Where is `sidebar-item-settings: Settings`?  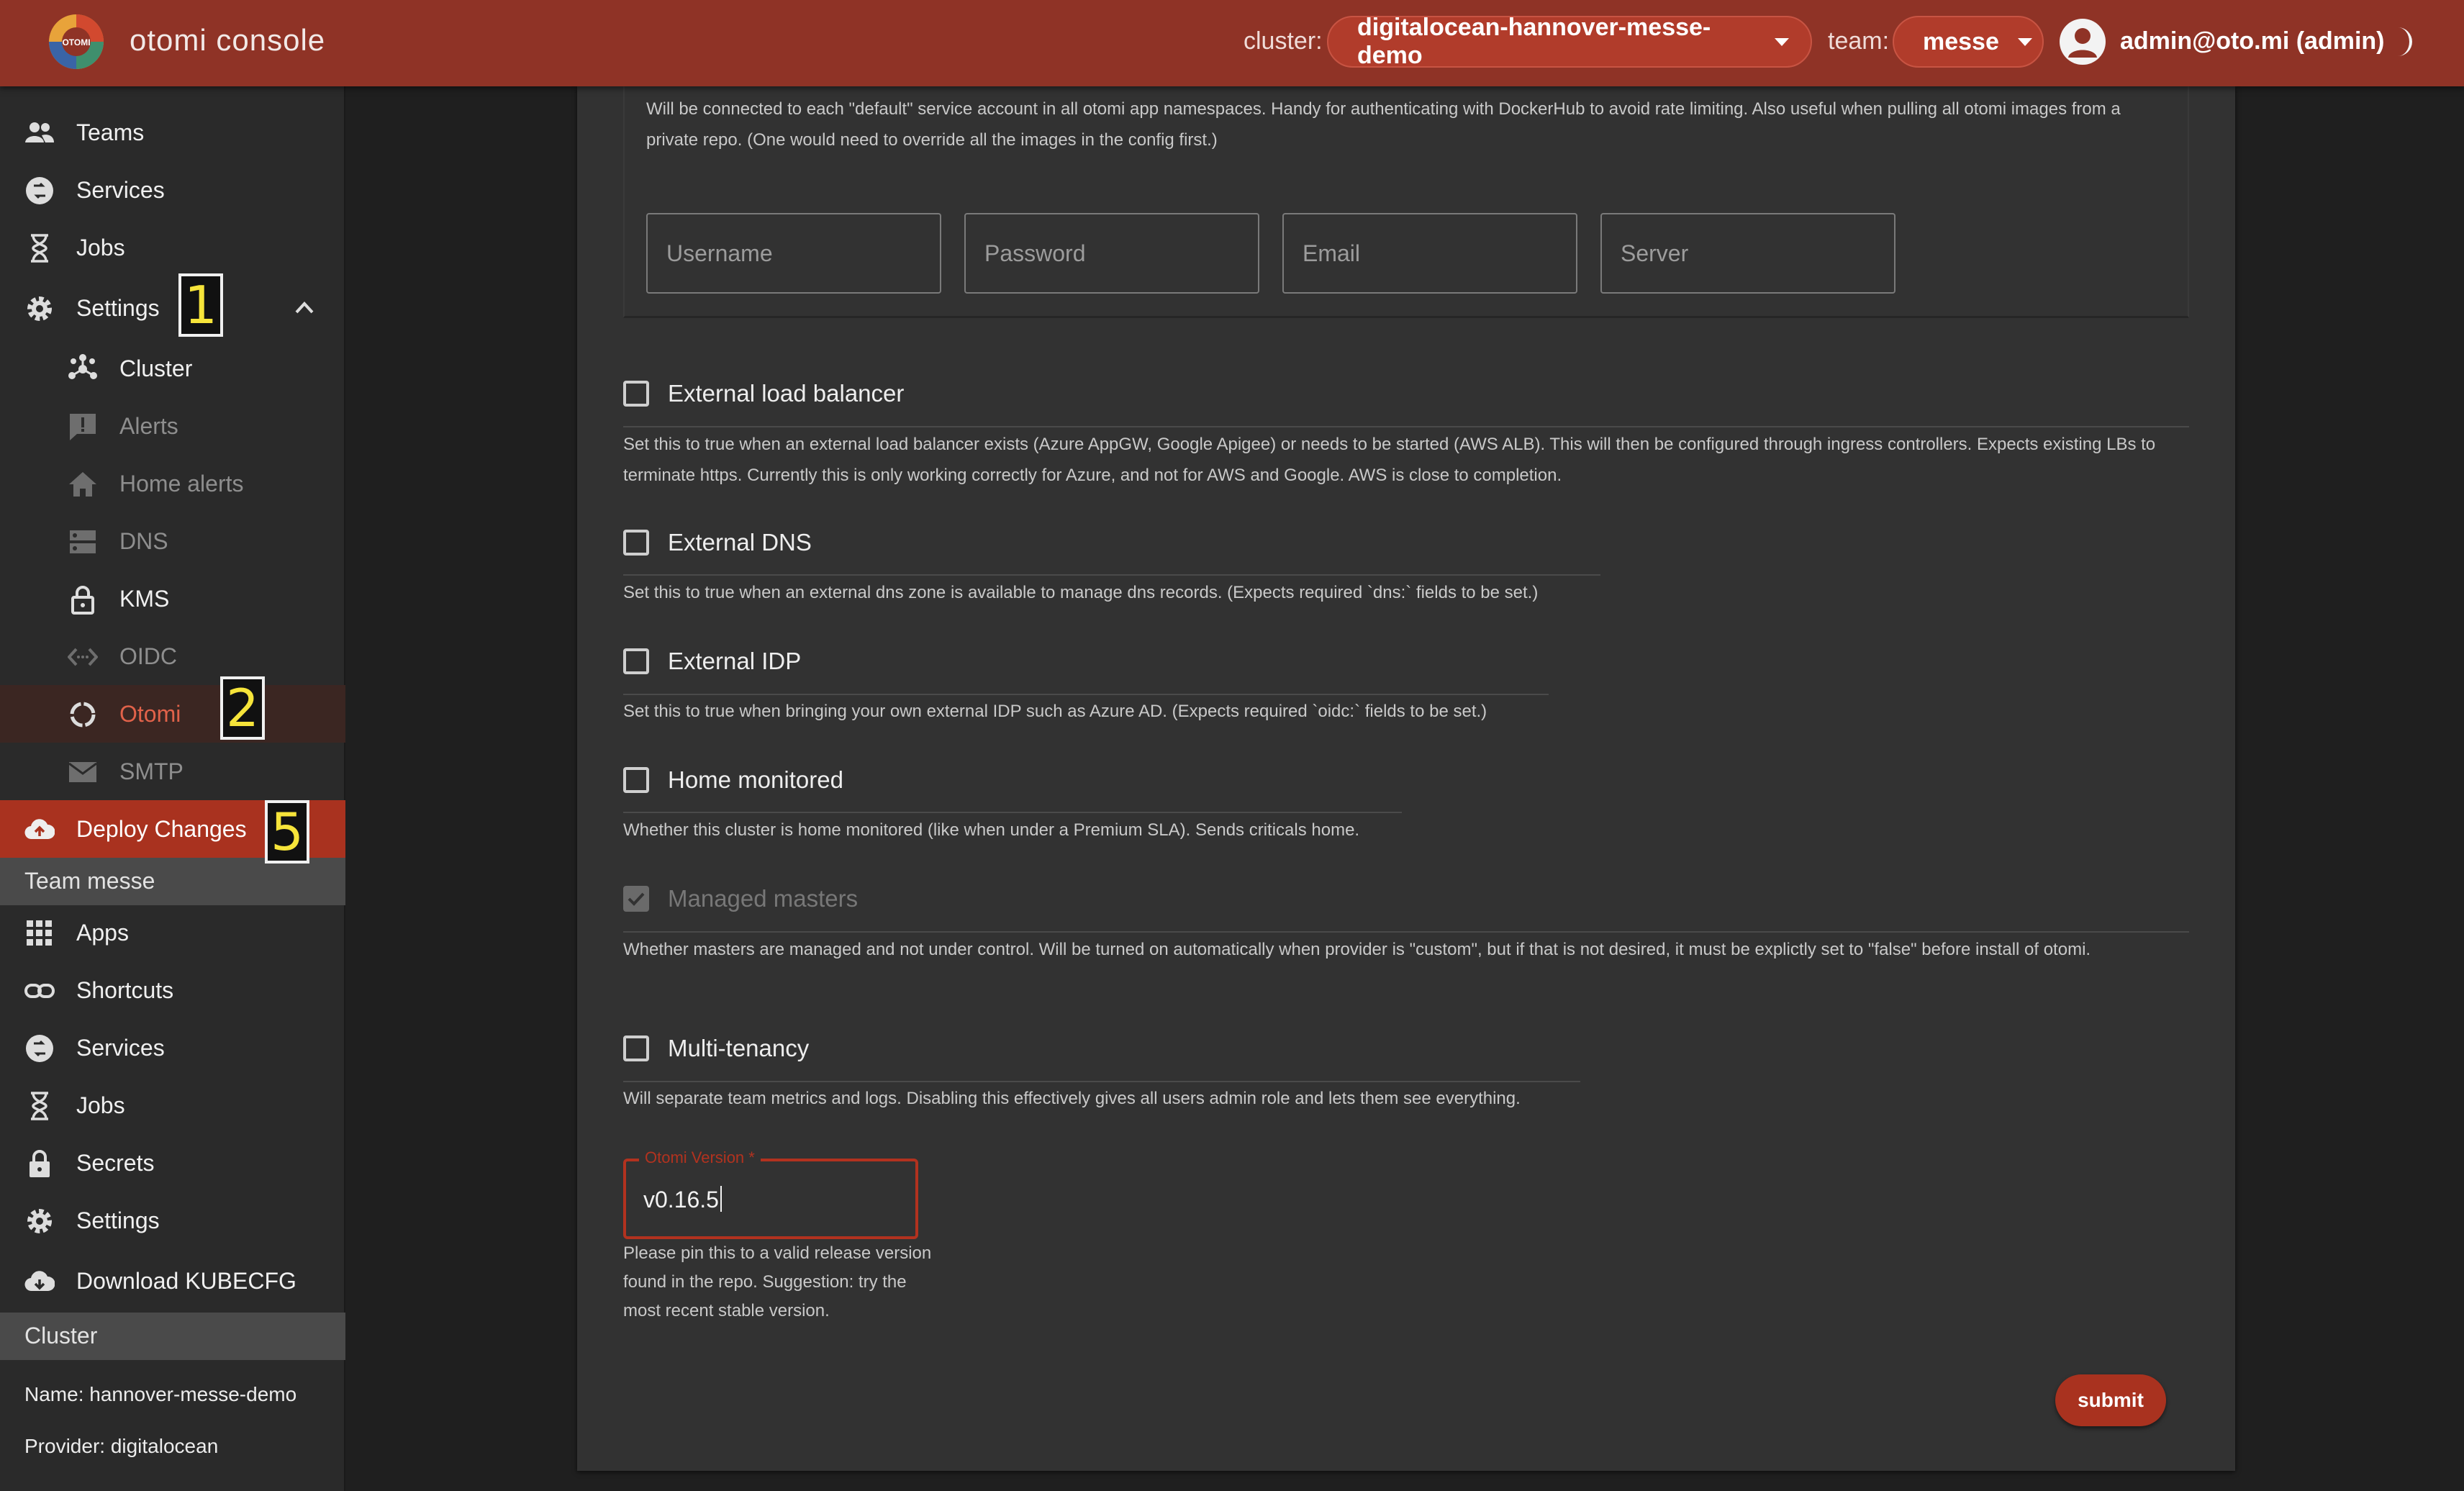 sidebar-item-settings: Settings is located at coordinates (172, 308).